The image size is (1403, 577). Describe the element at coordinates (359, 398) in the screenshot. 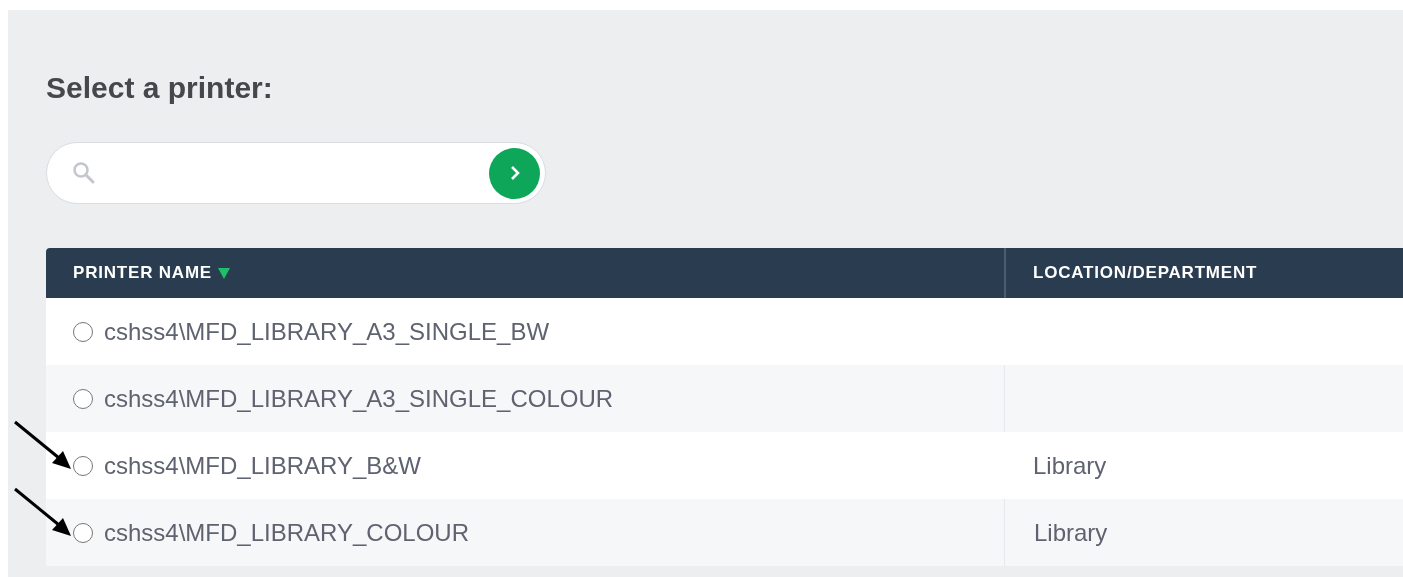

I see `printer-name: cshss4\MFD_LIBRARY_A3_SINGLE_COLOUR` at that location.